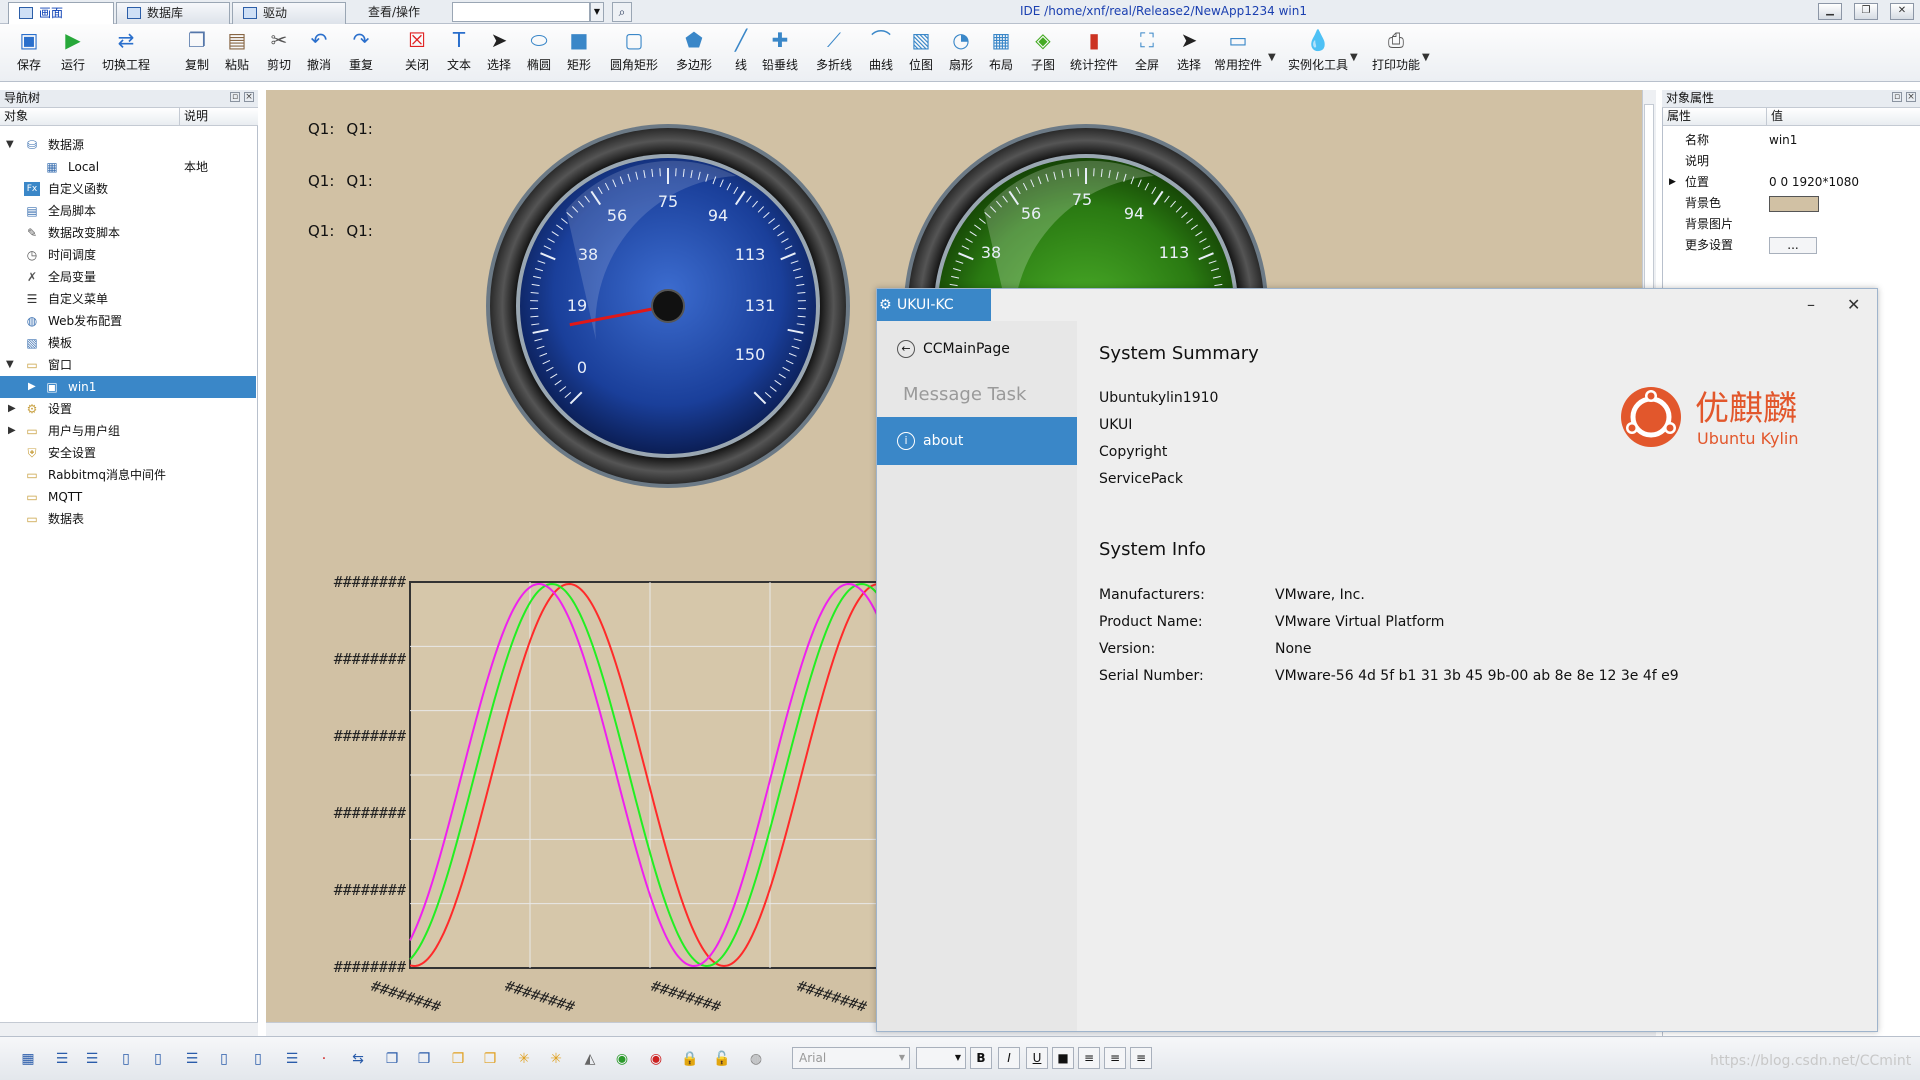 This screenshot has width=1920, height=1080. What do you see at coordinates (192, 1059) in the screenshot?
I see `align-center-v-icon: ☰` at bounding box center [192, 1059].